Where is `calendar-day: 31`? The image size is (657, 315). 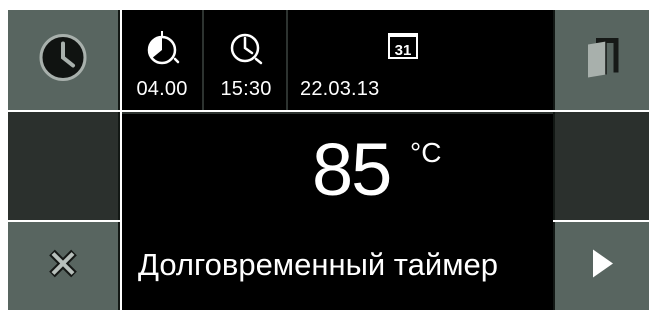 calendar-day: 31 is located at coordinates (403, 50).